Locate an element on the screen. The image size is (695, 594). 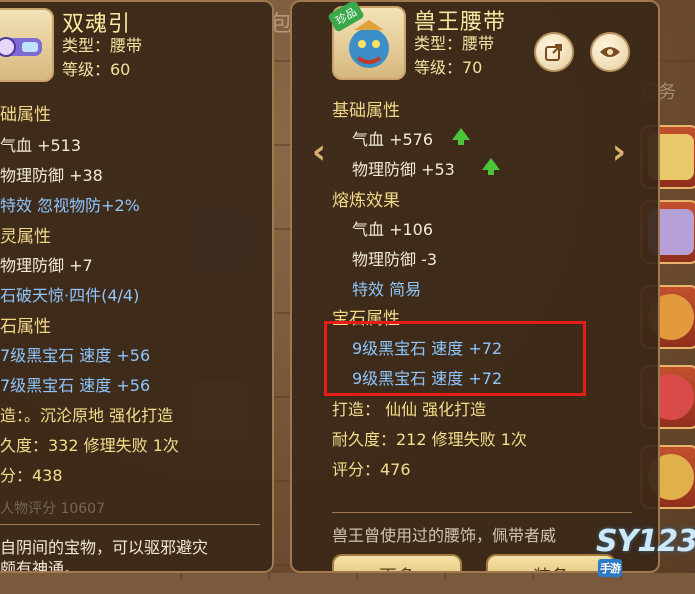
left-item-level: 等级：60 is located at coordinates (96, 69).